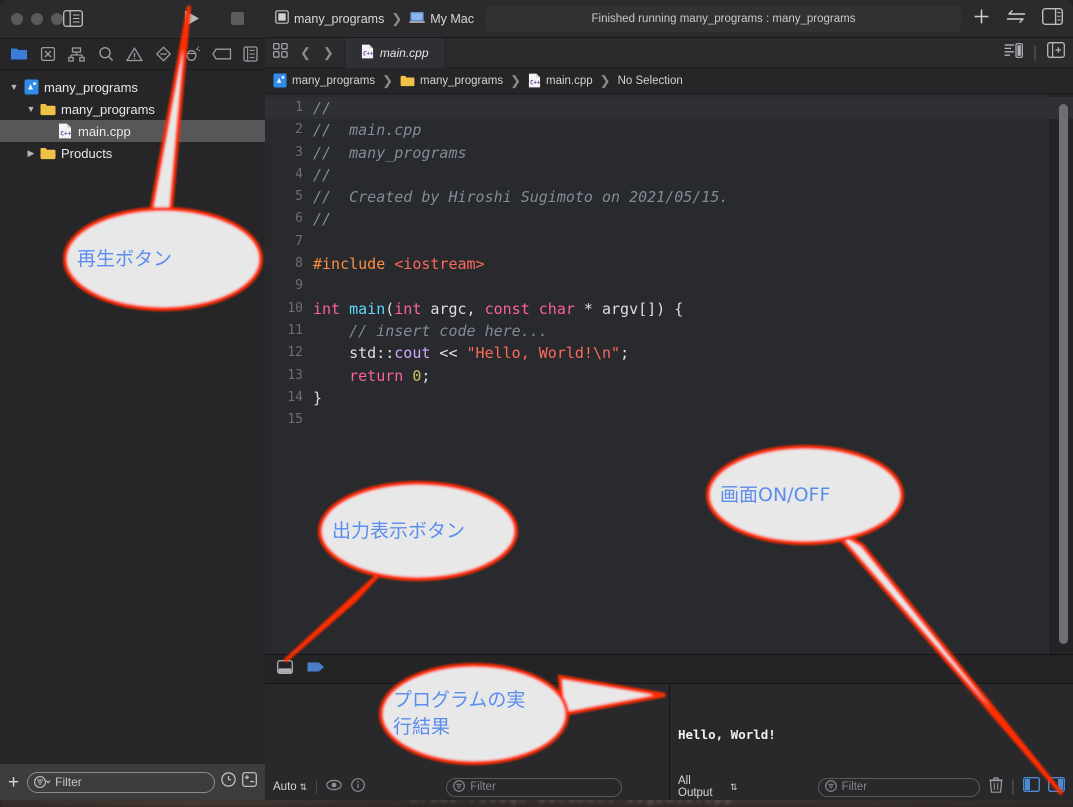  I want to click on left-split-icon, so click(1031, 786).